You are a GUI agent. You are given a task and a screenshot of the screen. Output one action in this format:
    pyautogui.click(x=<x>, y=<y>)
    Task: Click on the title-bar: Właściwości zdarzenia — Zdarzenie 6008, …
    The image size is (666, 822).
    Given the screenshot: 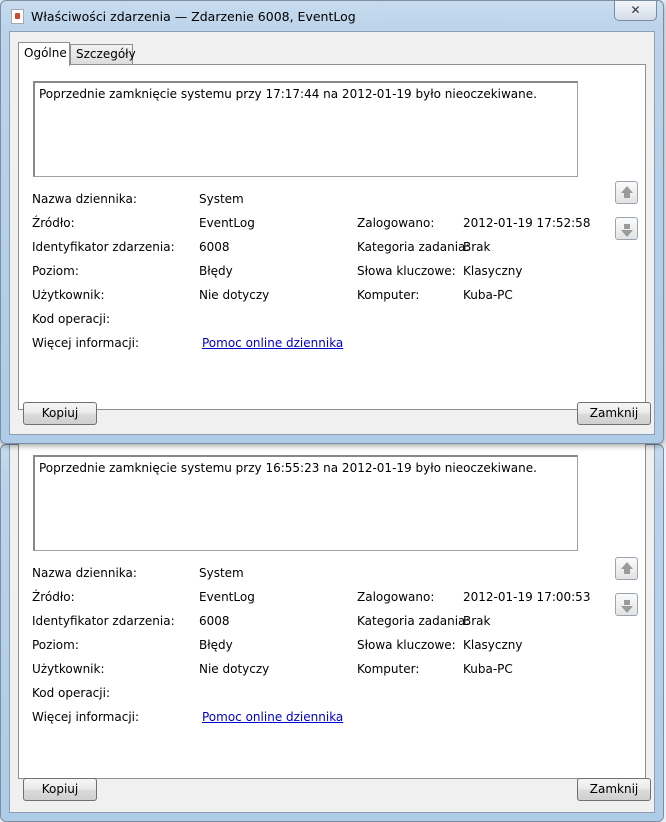 What is the action you would take?
    pyautogui.click(x=332, y=16)
    